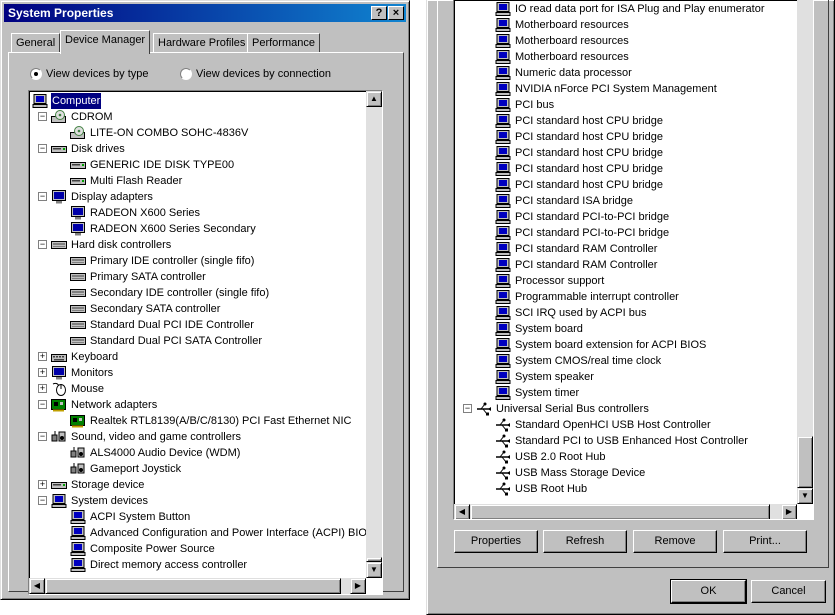 This screenshot has width=835, height=615. Describe the element at coordinates (624, 105) in the screenshot. I see `device-tree-item-row: PCI bus` at that location.